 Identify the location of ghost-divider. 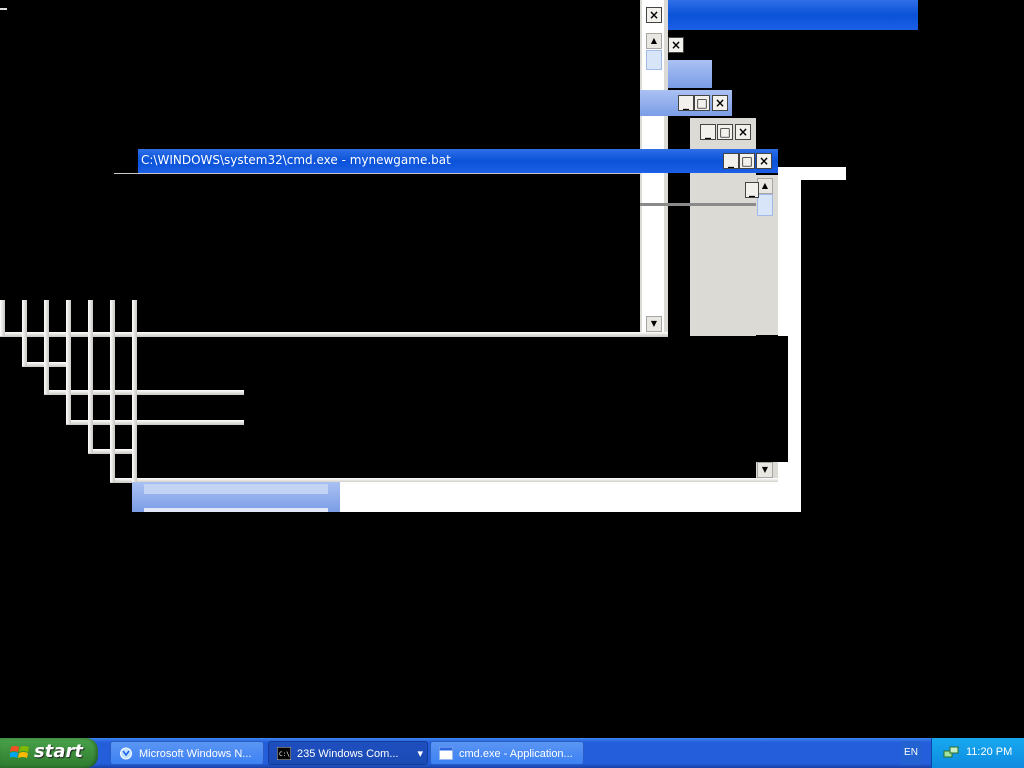
(698, 204).